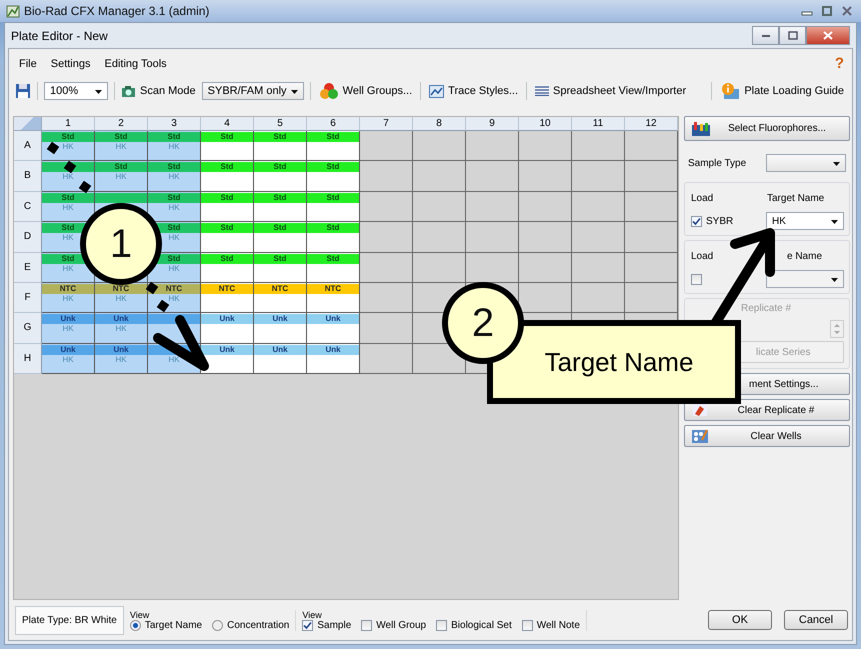 Image resolution: width=861 pixels, height=649 pixels. What do you see at coordinates (333, 124) in the screenshot?
I see `column-header: 6` at bounding box center [333, 124].